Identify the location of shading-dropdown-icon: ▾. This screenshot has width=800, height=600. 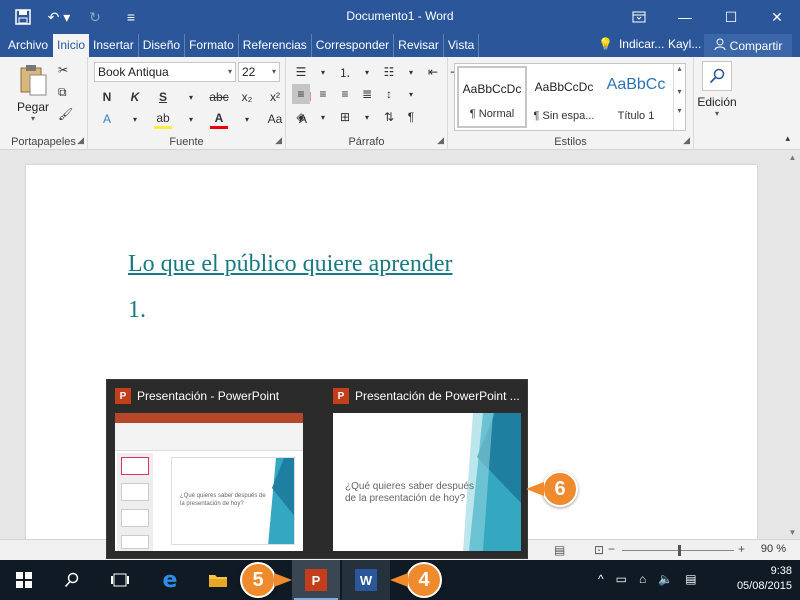
(323, 117).